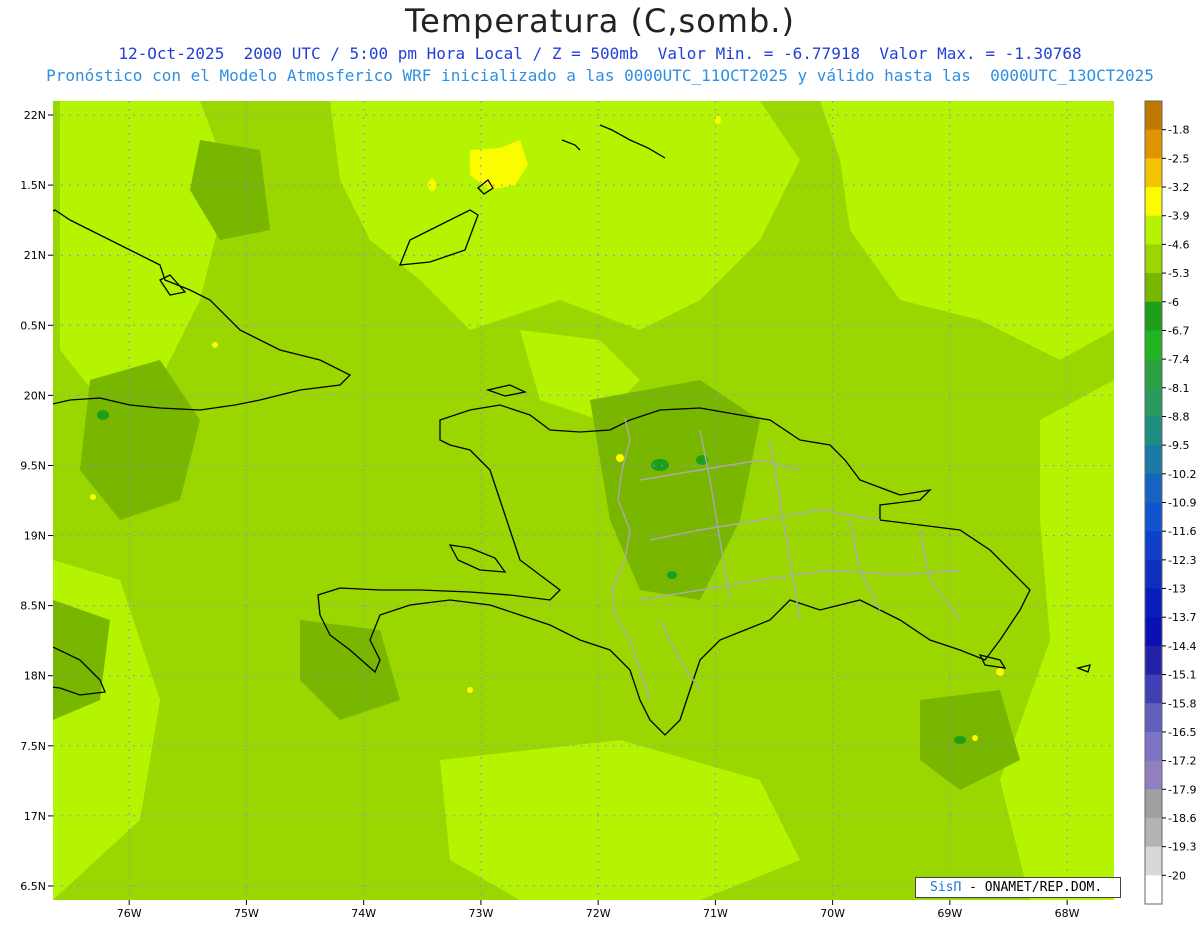 The height and width of the screenshot is (927, 1200). Describe the element at coordinates (1182, 847) in the screenshot. I see `colorbar-label: -19.3` at that location.